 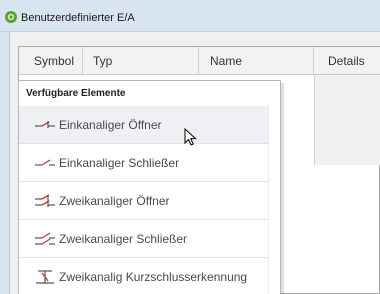 What do you see at coordinates (11, 17) in the screenshot?
I see `gear-app-icon` at bounding box center [11, 17].